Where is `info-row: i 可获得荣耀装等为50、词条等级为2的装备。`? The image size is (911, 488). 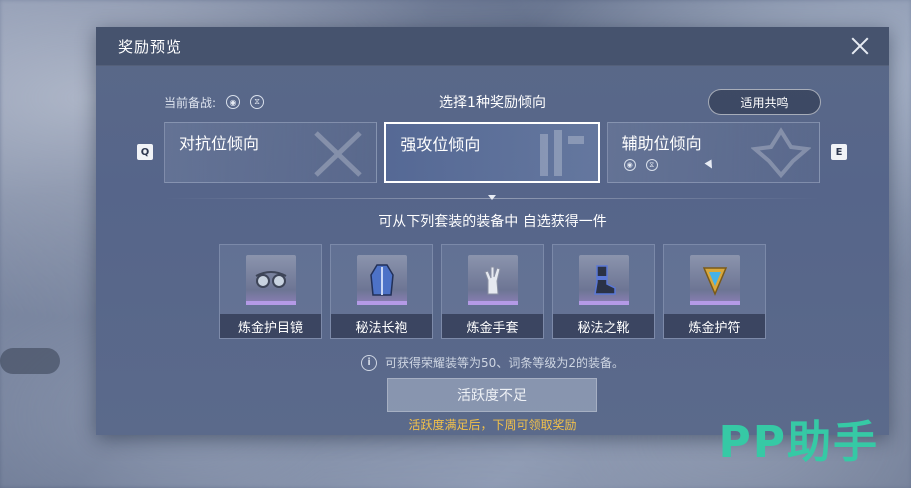 info-row: i 可获得荣耀装等为50、词条等级为2的装备。 is located at coordinates (492, 362).